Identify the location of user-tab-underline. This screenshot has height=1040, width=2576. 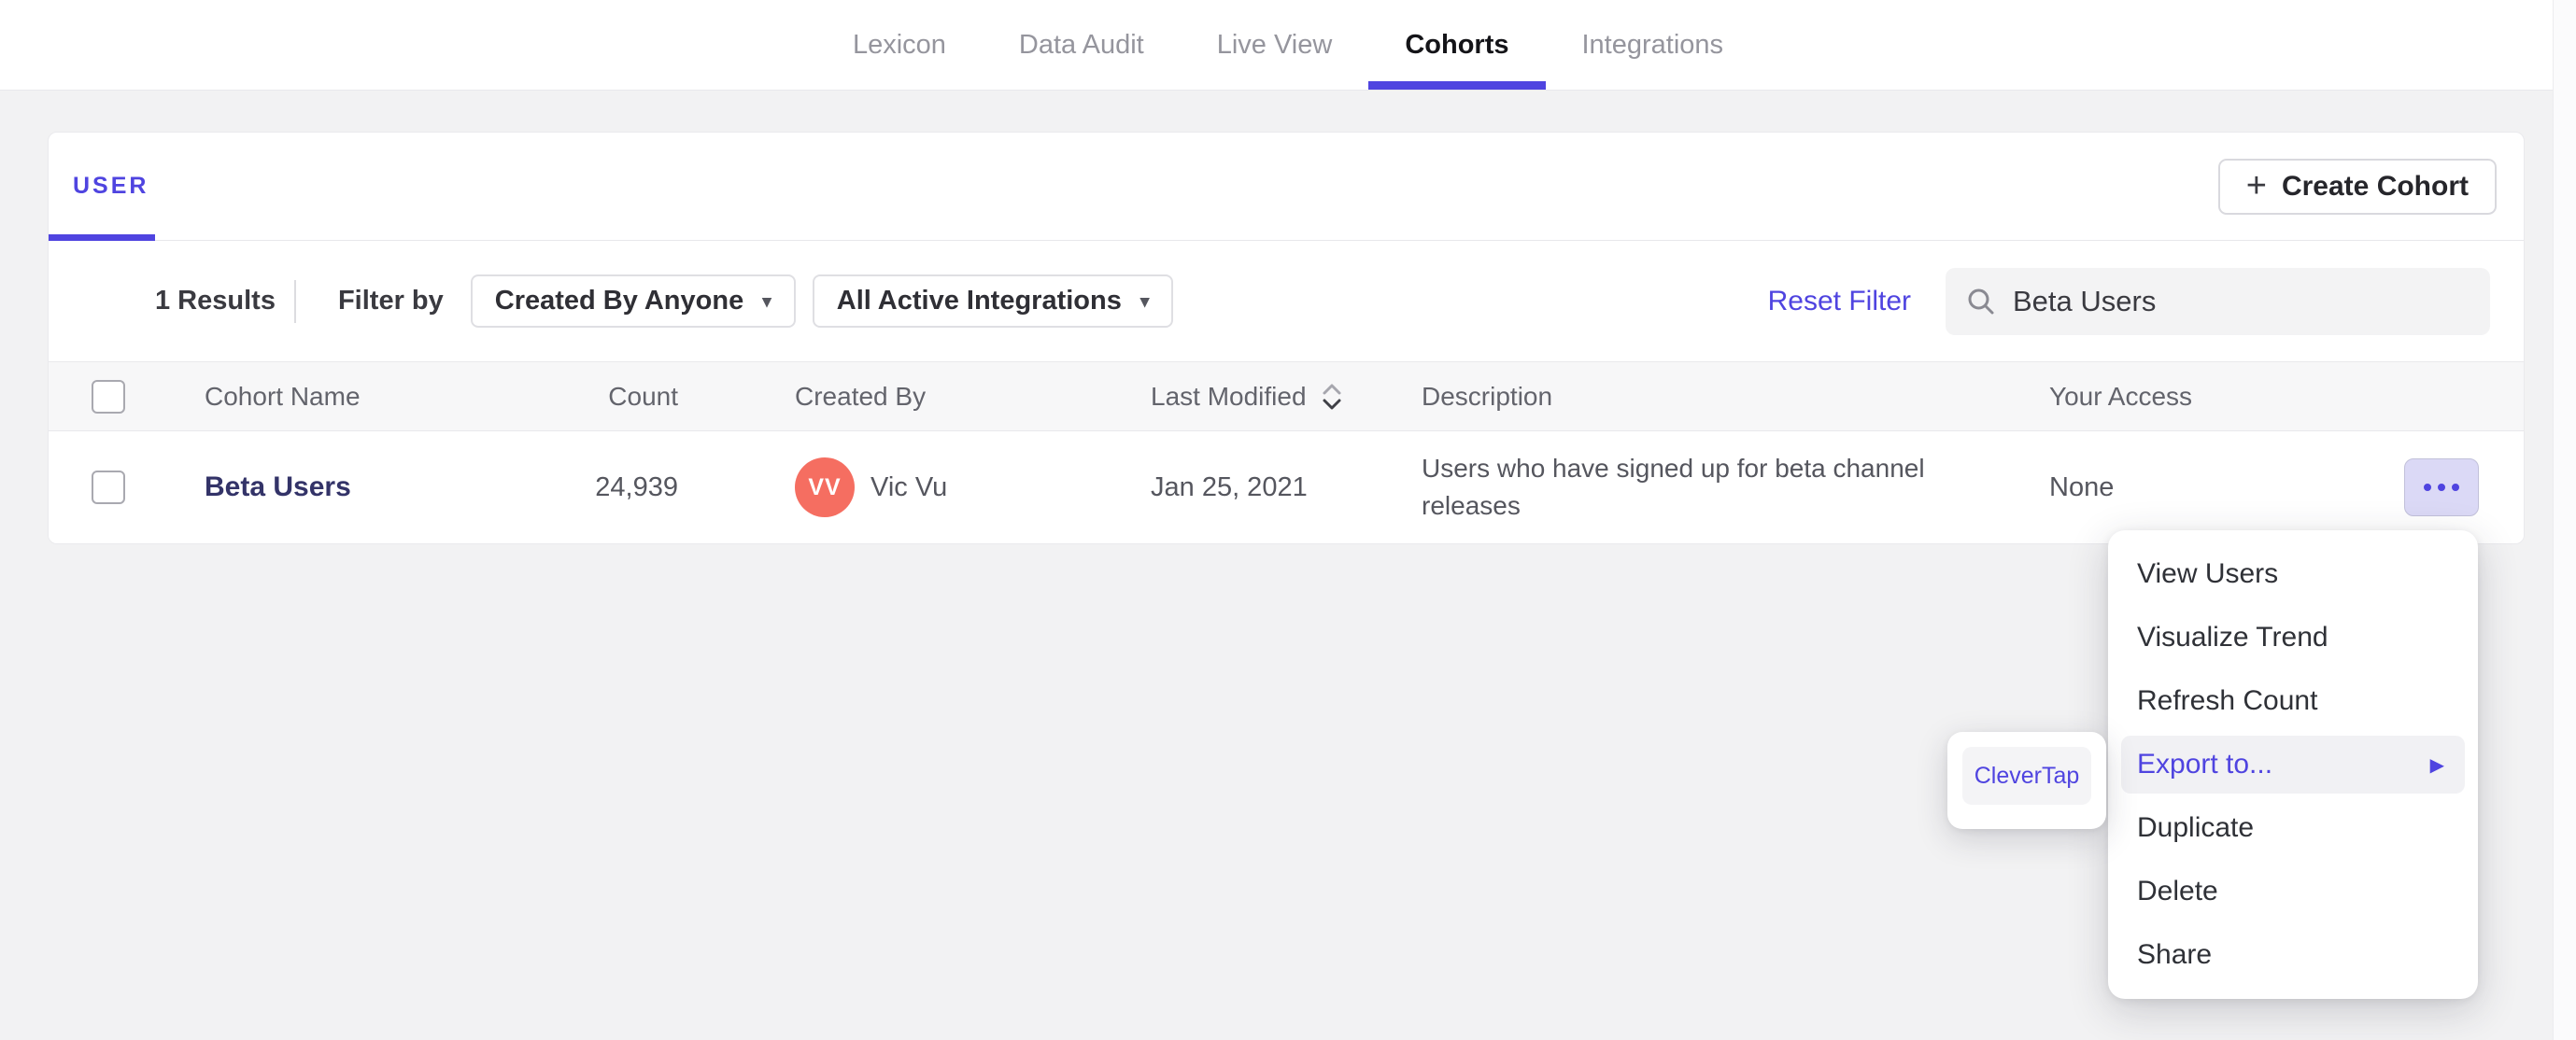
(102, 237).